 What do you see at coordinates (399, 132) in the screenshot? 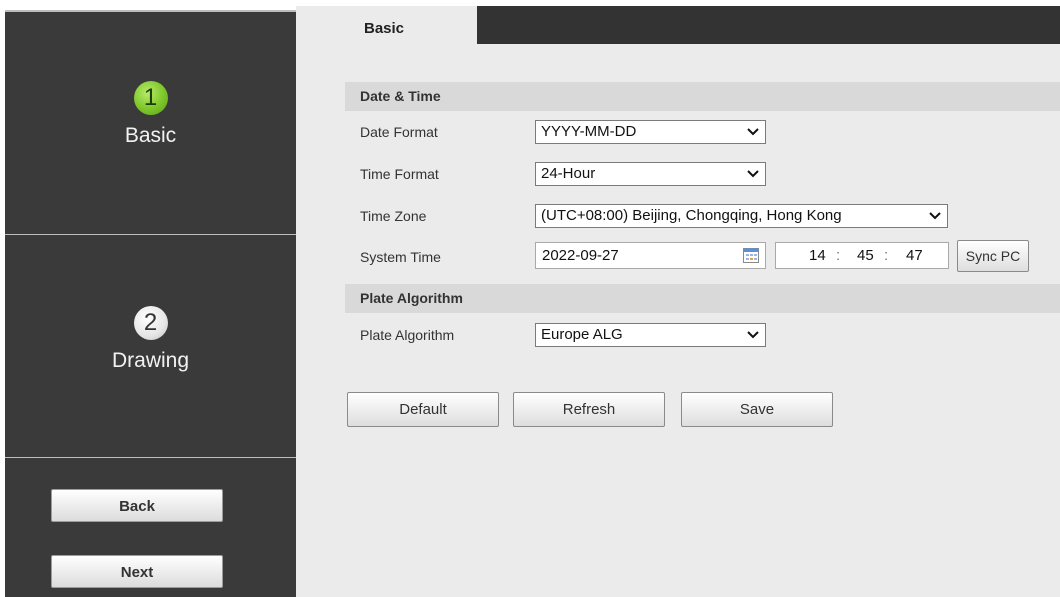
I see `date-format-label: Date Format` at bounding box center [399, 132].